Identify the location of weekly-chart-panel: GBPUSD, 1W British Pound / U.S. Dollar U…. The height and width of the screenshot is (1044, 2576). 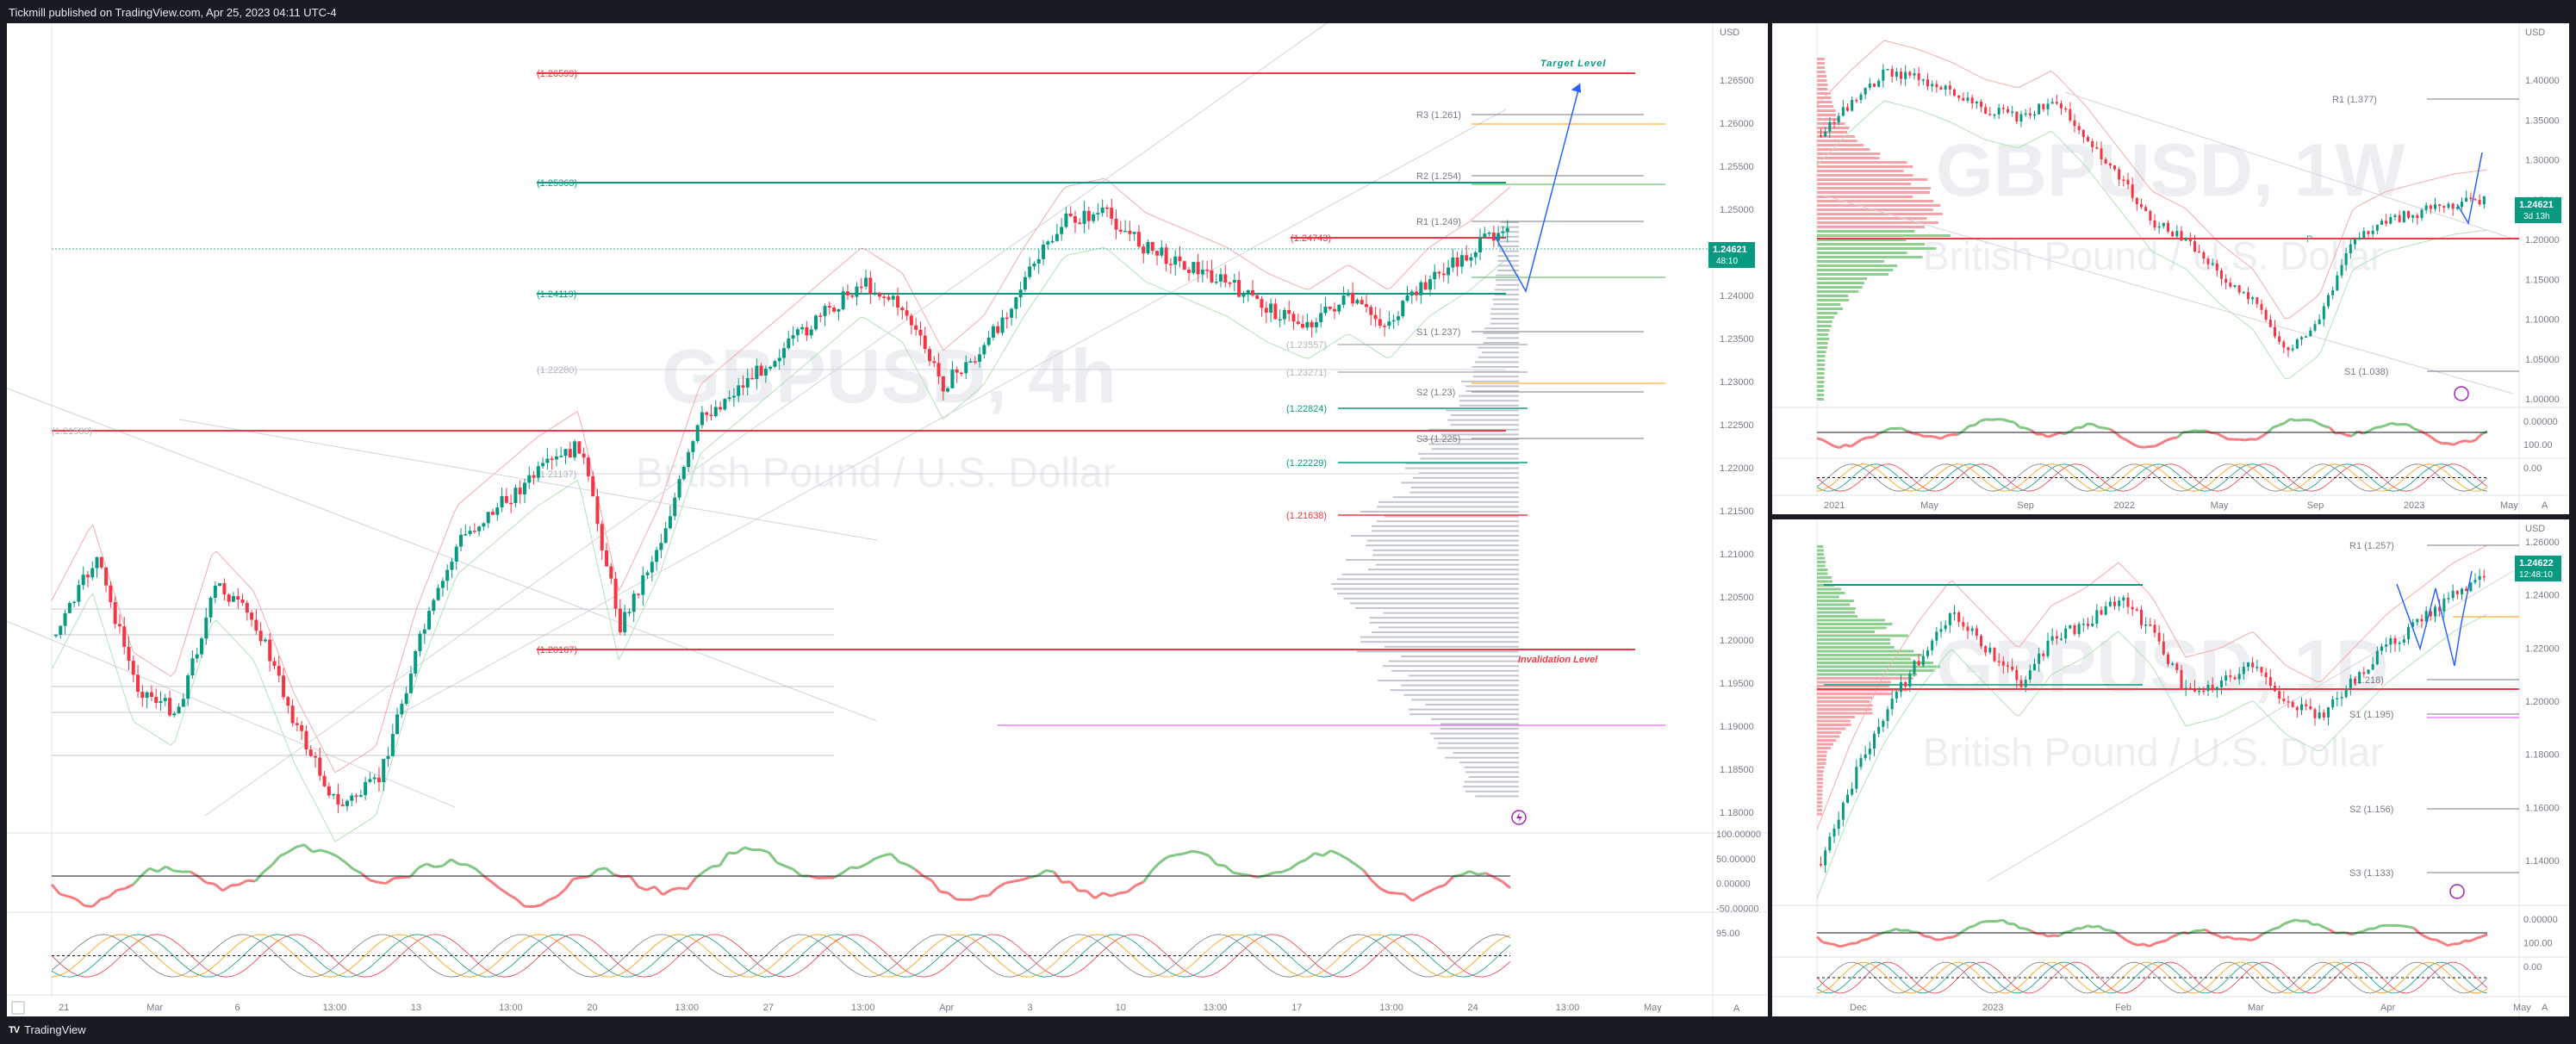
(2171, 268).